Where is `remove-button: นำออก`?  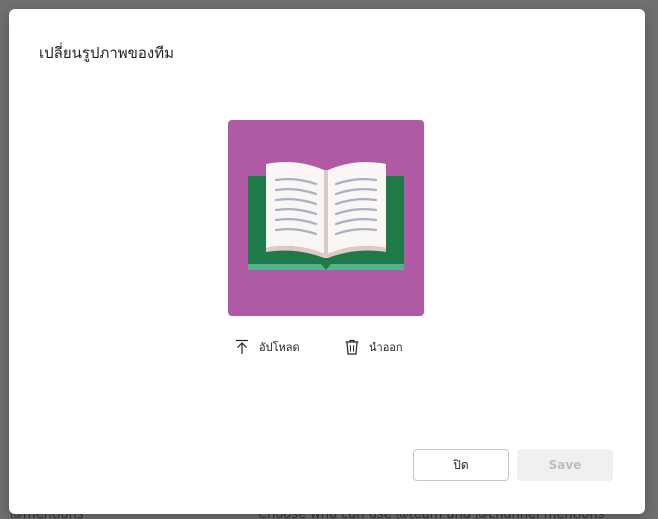 remove-button: นำออก is located at coordinates (373, 347).